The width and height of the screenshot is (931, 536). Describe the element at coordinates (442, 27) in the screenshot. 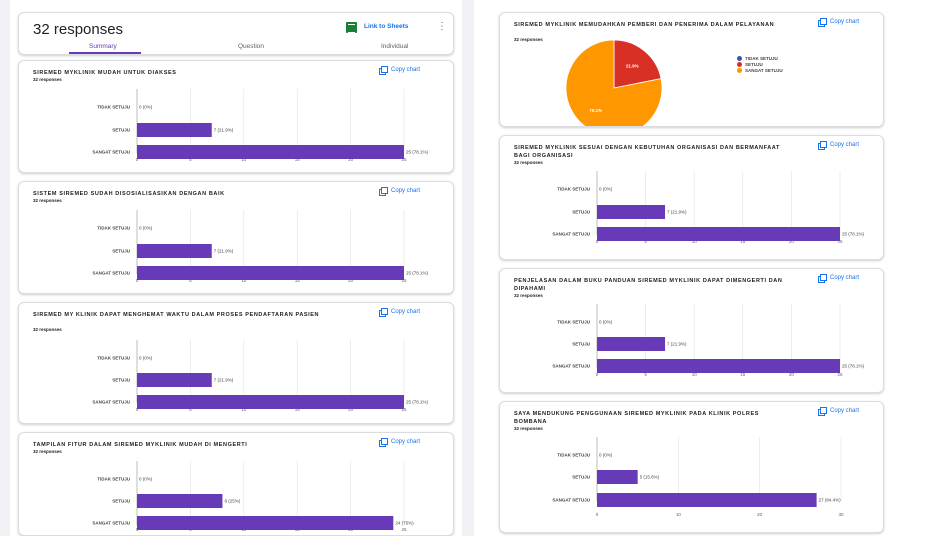

I see `more-options-icon: ⋮` at that location.